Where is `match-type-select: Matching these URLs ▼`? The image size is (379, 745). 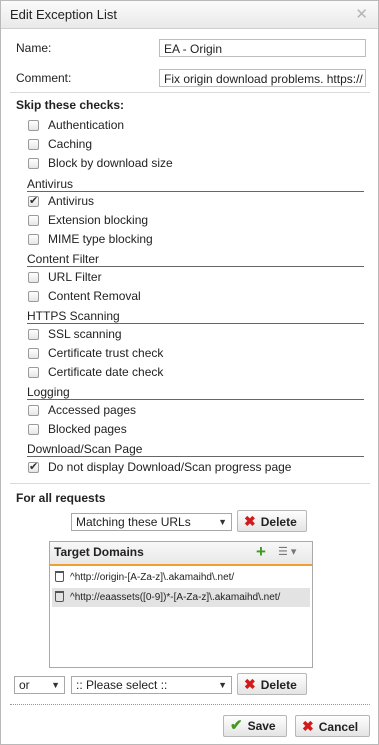 match-type-select: Matching these URLs ▼ is located at coordinates (151, 522).